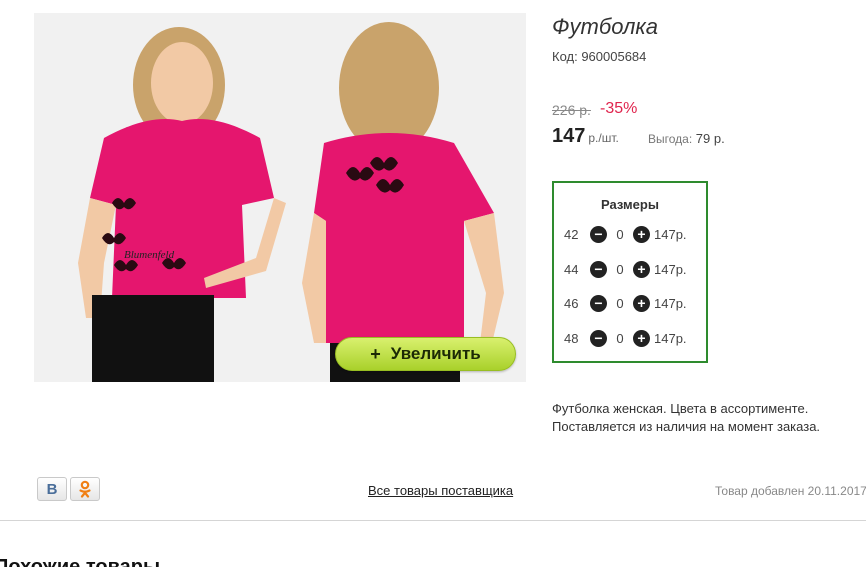  I want to click on size-row: 44 − 0 + 147р., so click(625, 269).